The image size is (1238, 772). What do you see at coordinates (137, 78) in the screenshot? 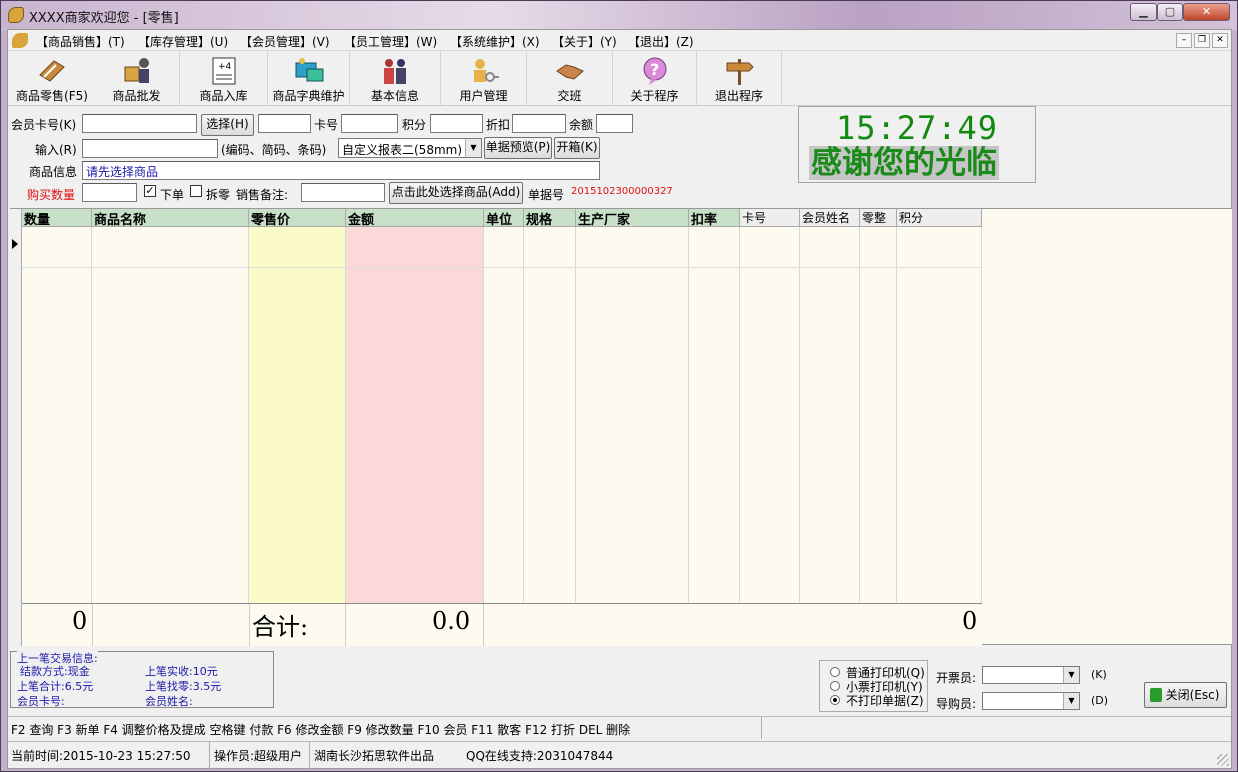
I see `tool-wholesale-button: 商品批发` at bounding box center [137, 78].